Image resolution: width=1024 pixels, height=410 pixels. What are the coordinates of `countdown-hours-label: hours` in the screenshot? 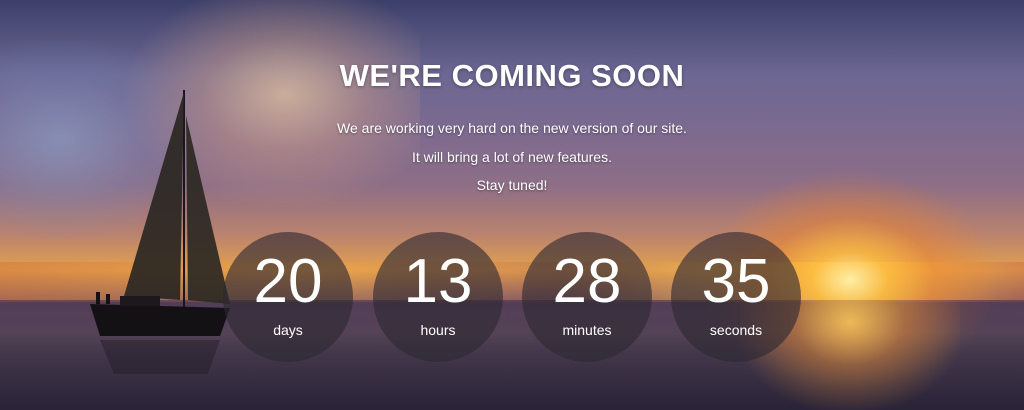 It's located at (438, 330).